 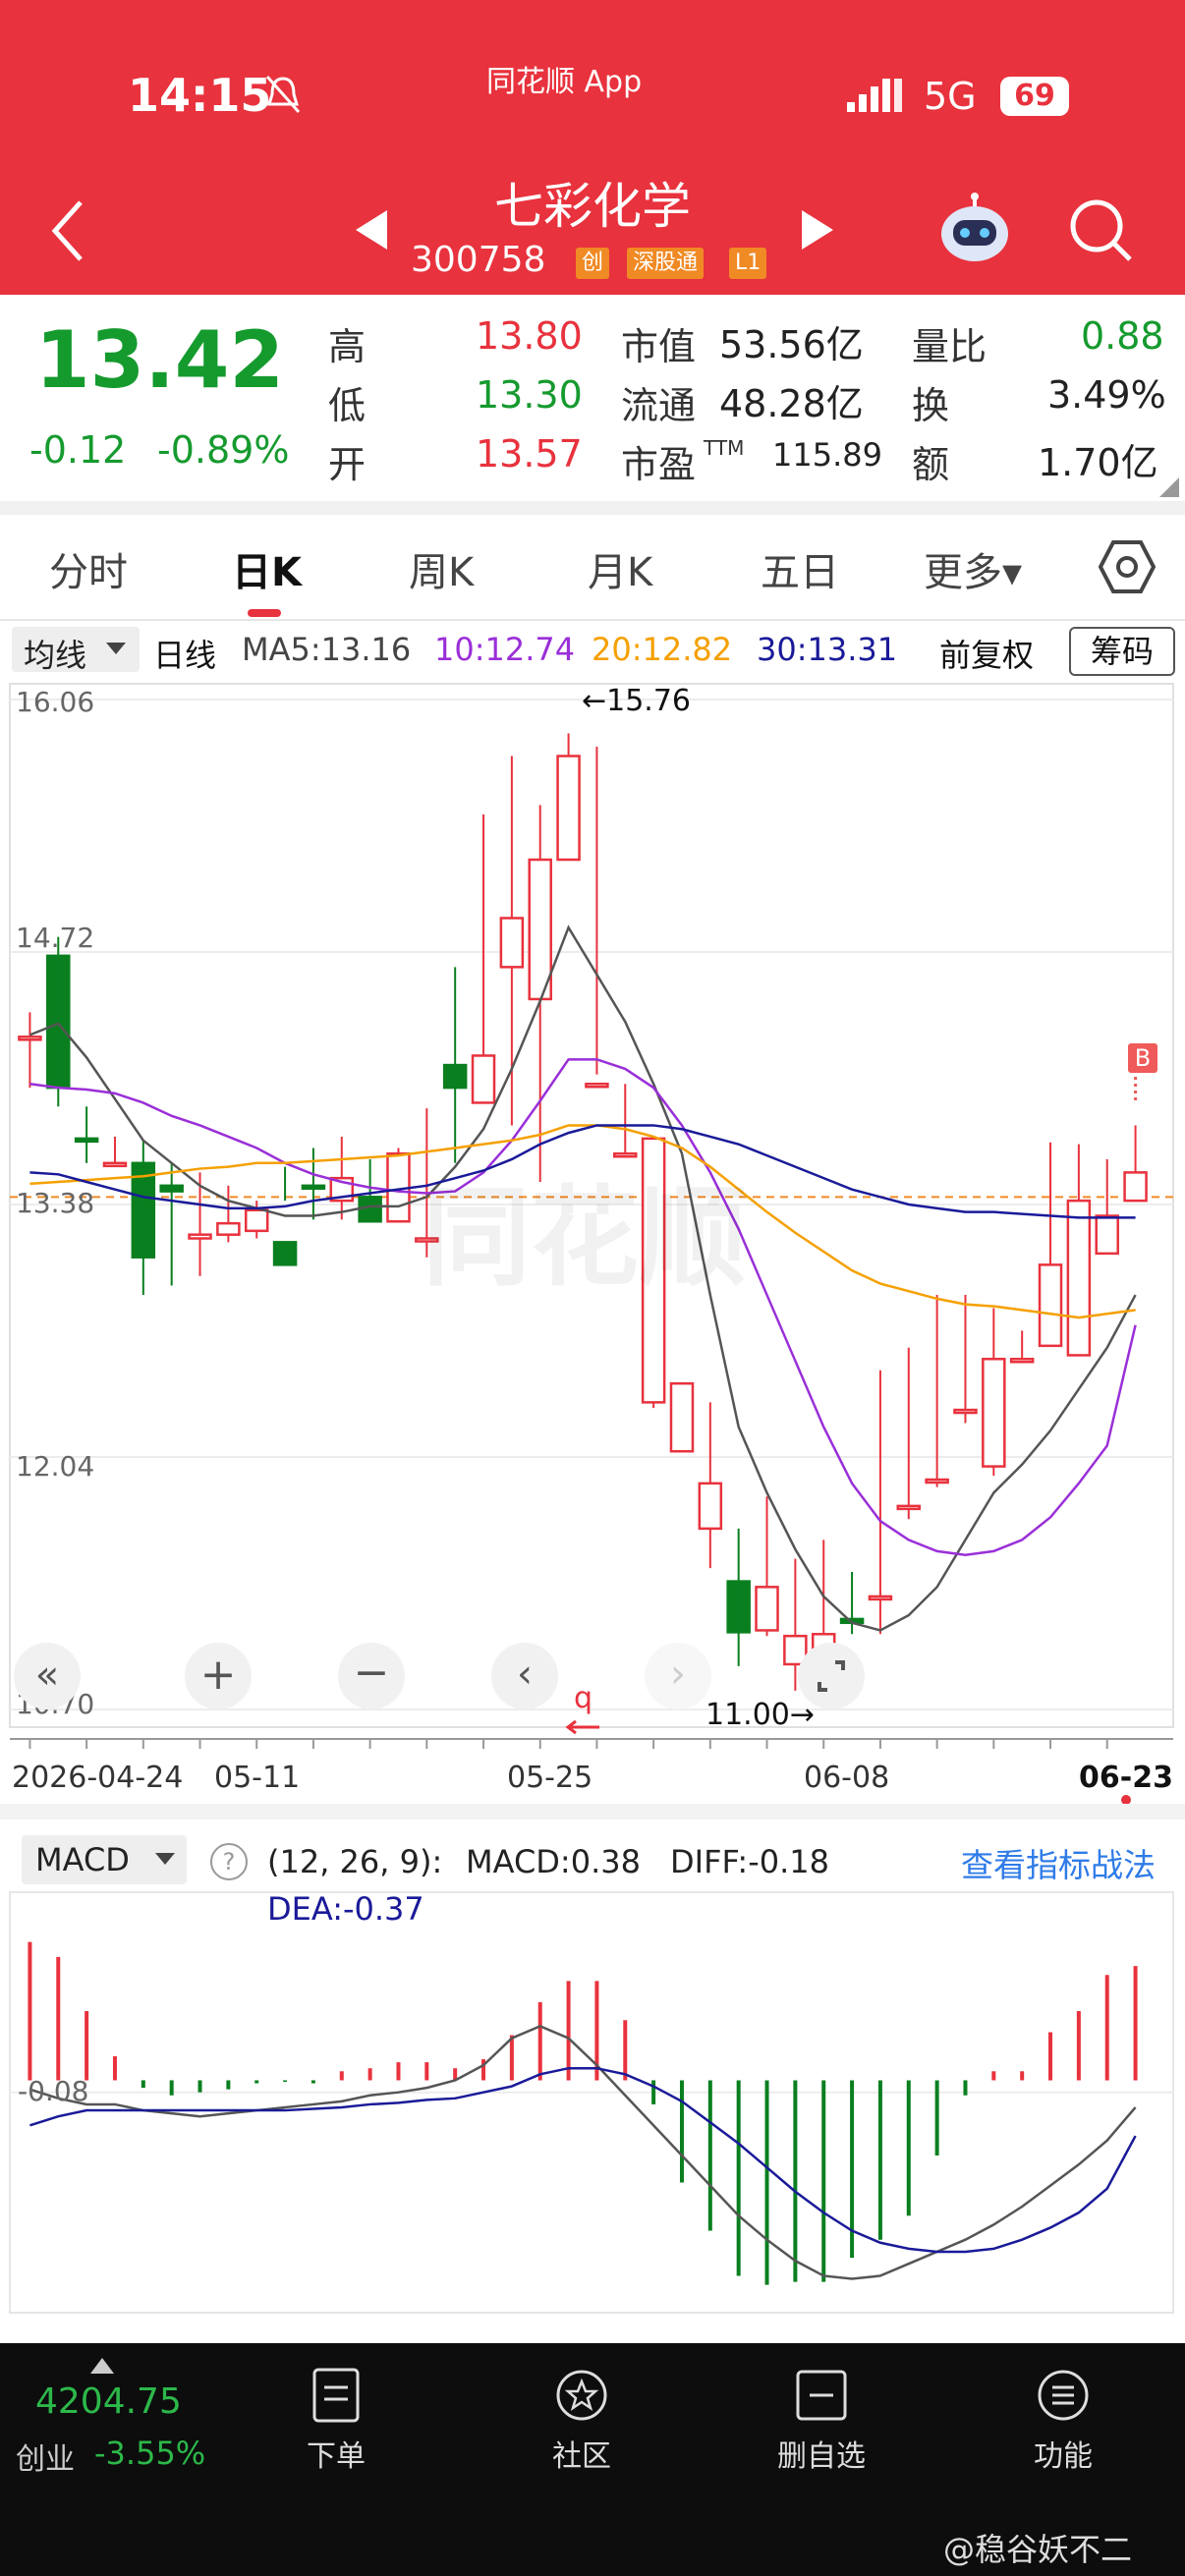 I want to click on nav-community: 社区, so click(x=581, y=2453).